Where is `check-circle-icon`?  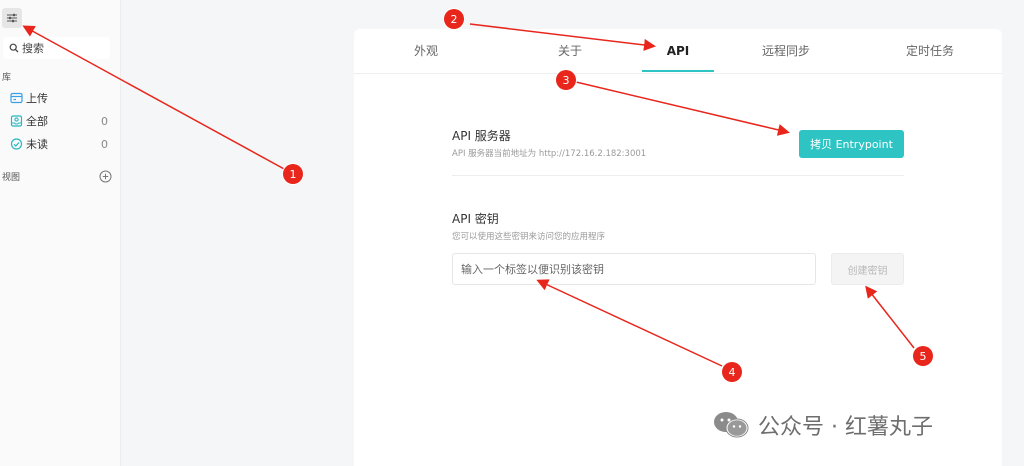 check-circle-icon is located at coordinates (16, 144).